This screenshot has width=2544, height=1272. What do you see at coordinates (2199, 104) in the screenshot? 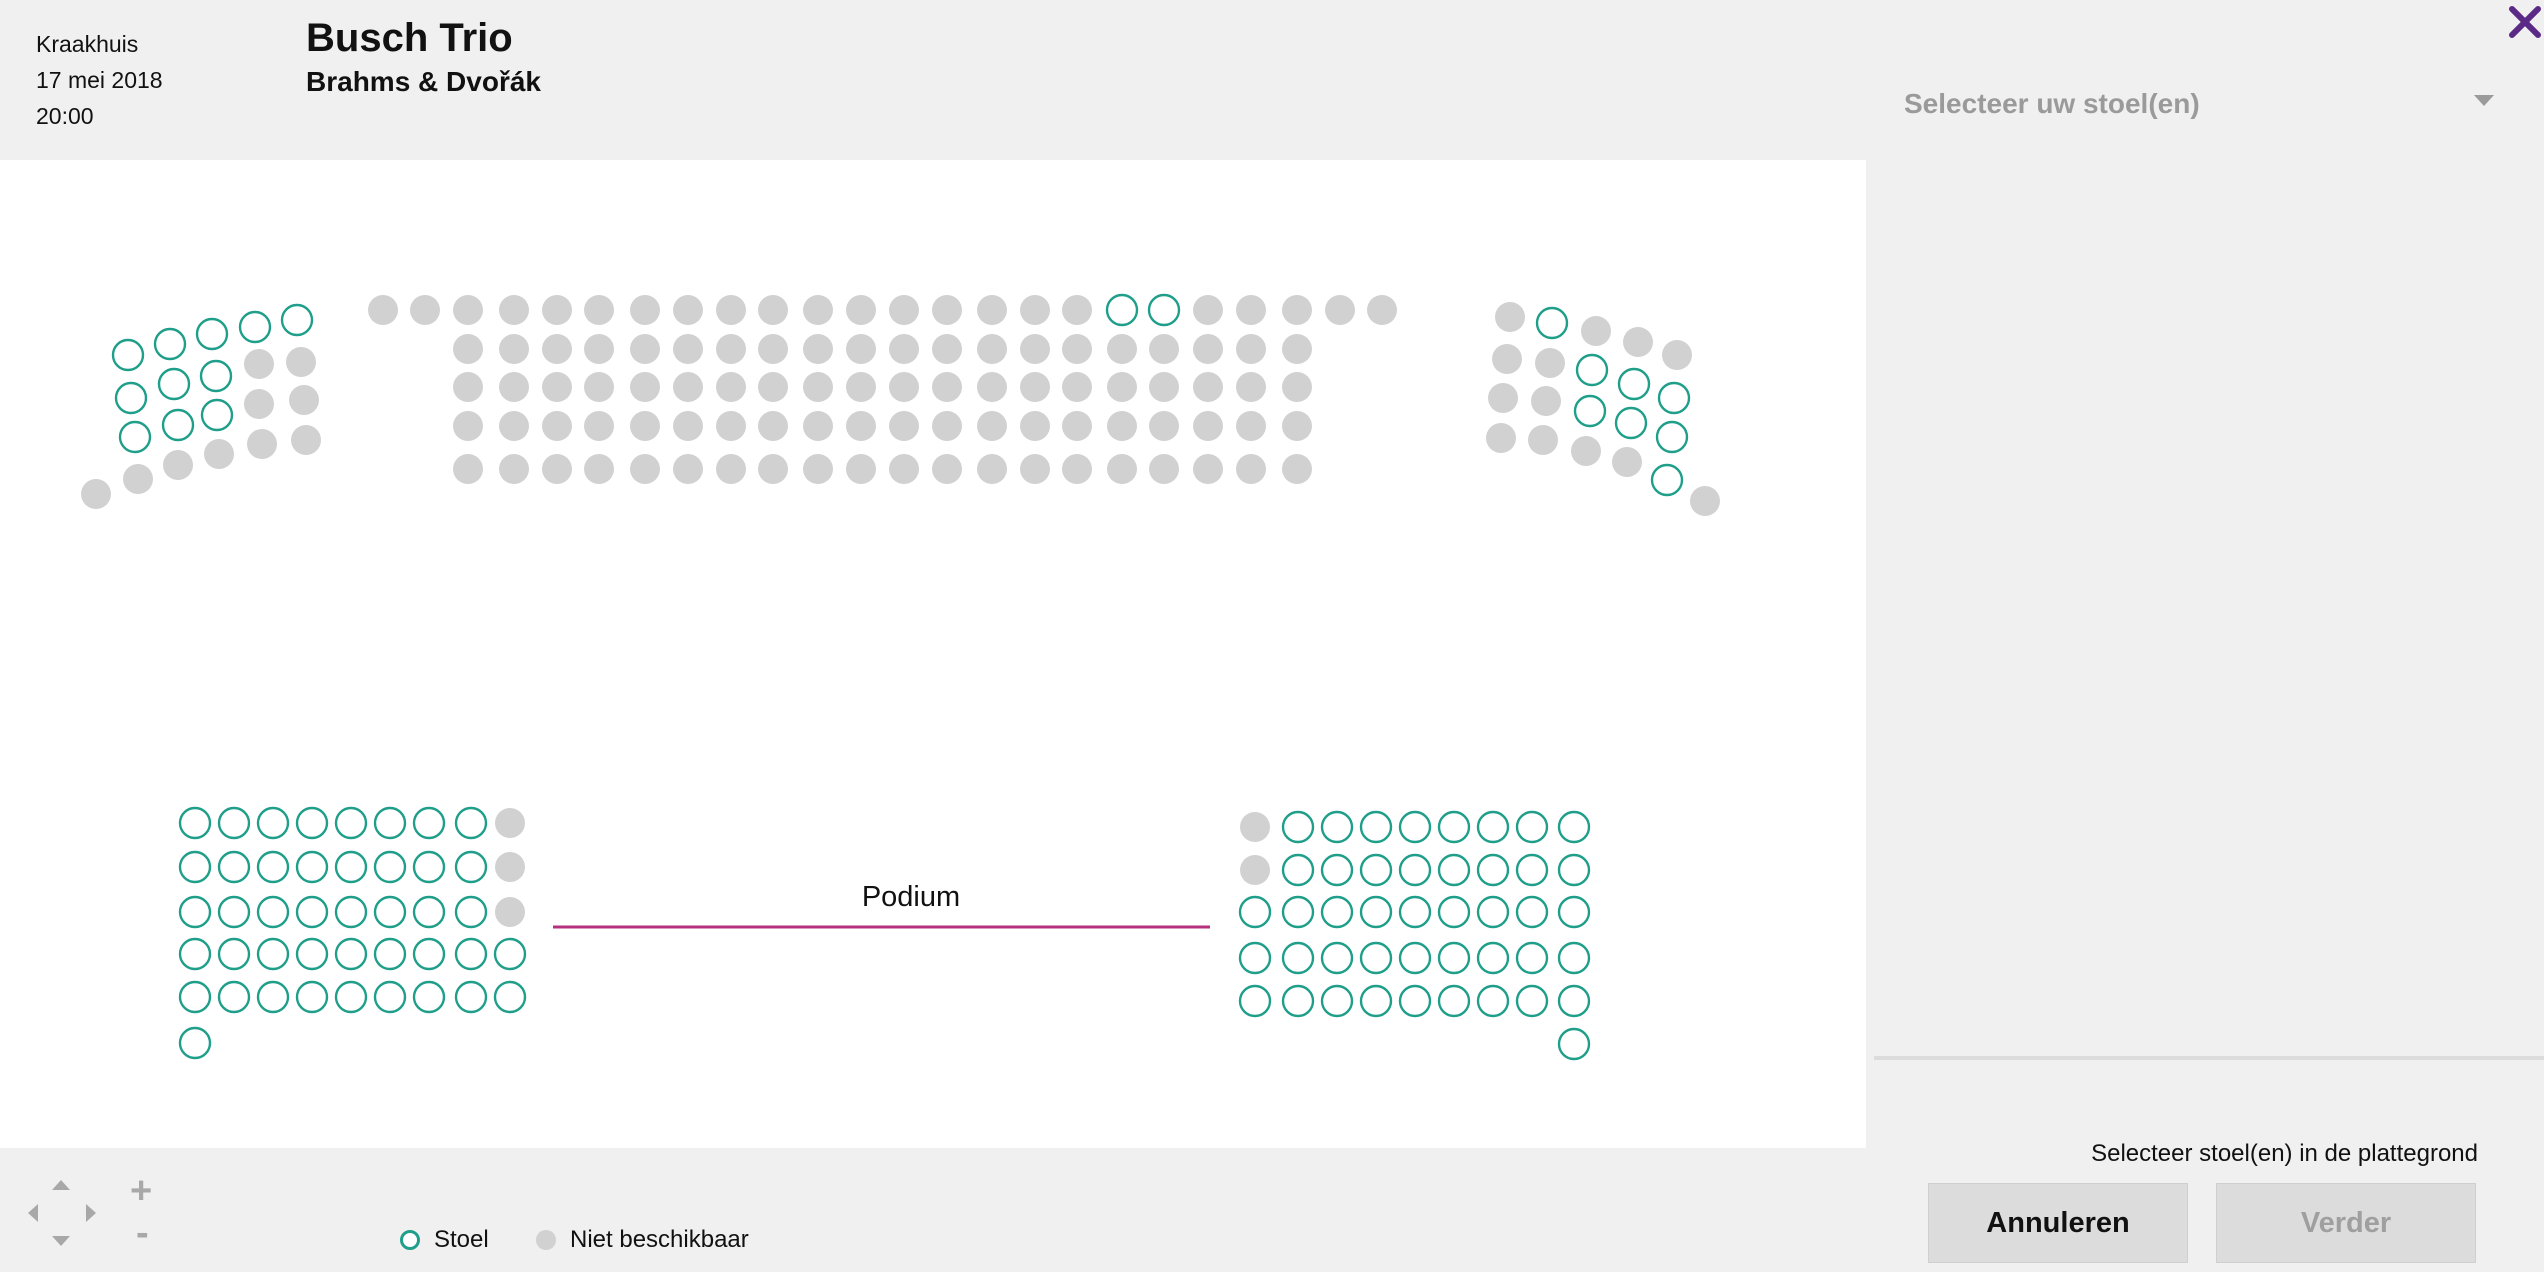
I see `seat-select-dropdown: Selecteer uw stoel(en)` at bounding box center [2199, 104].